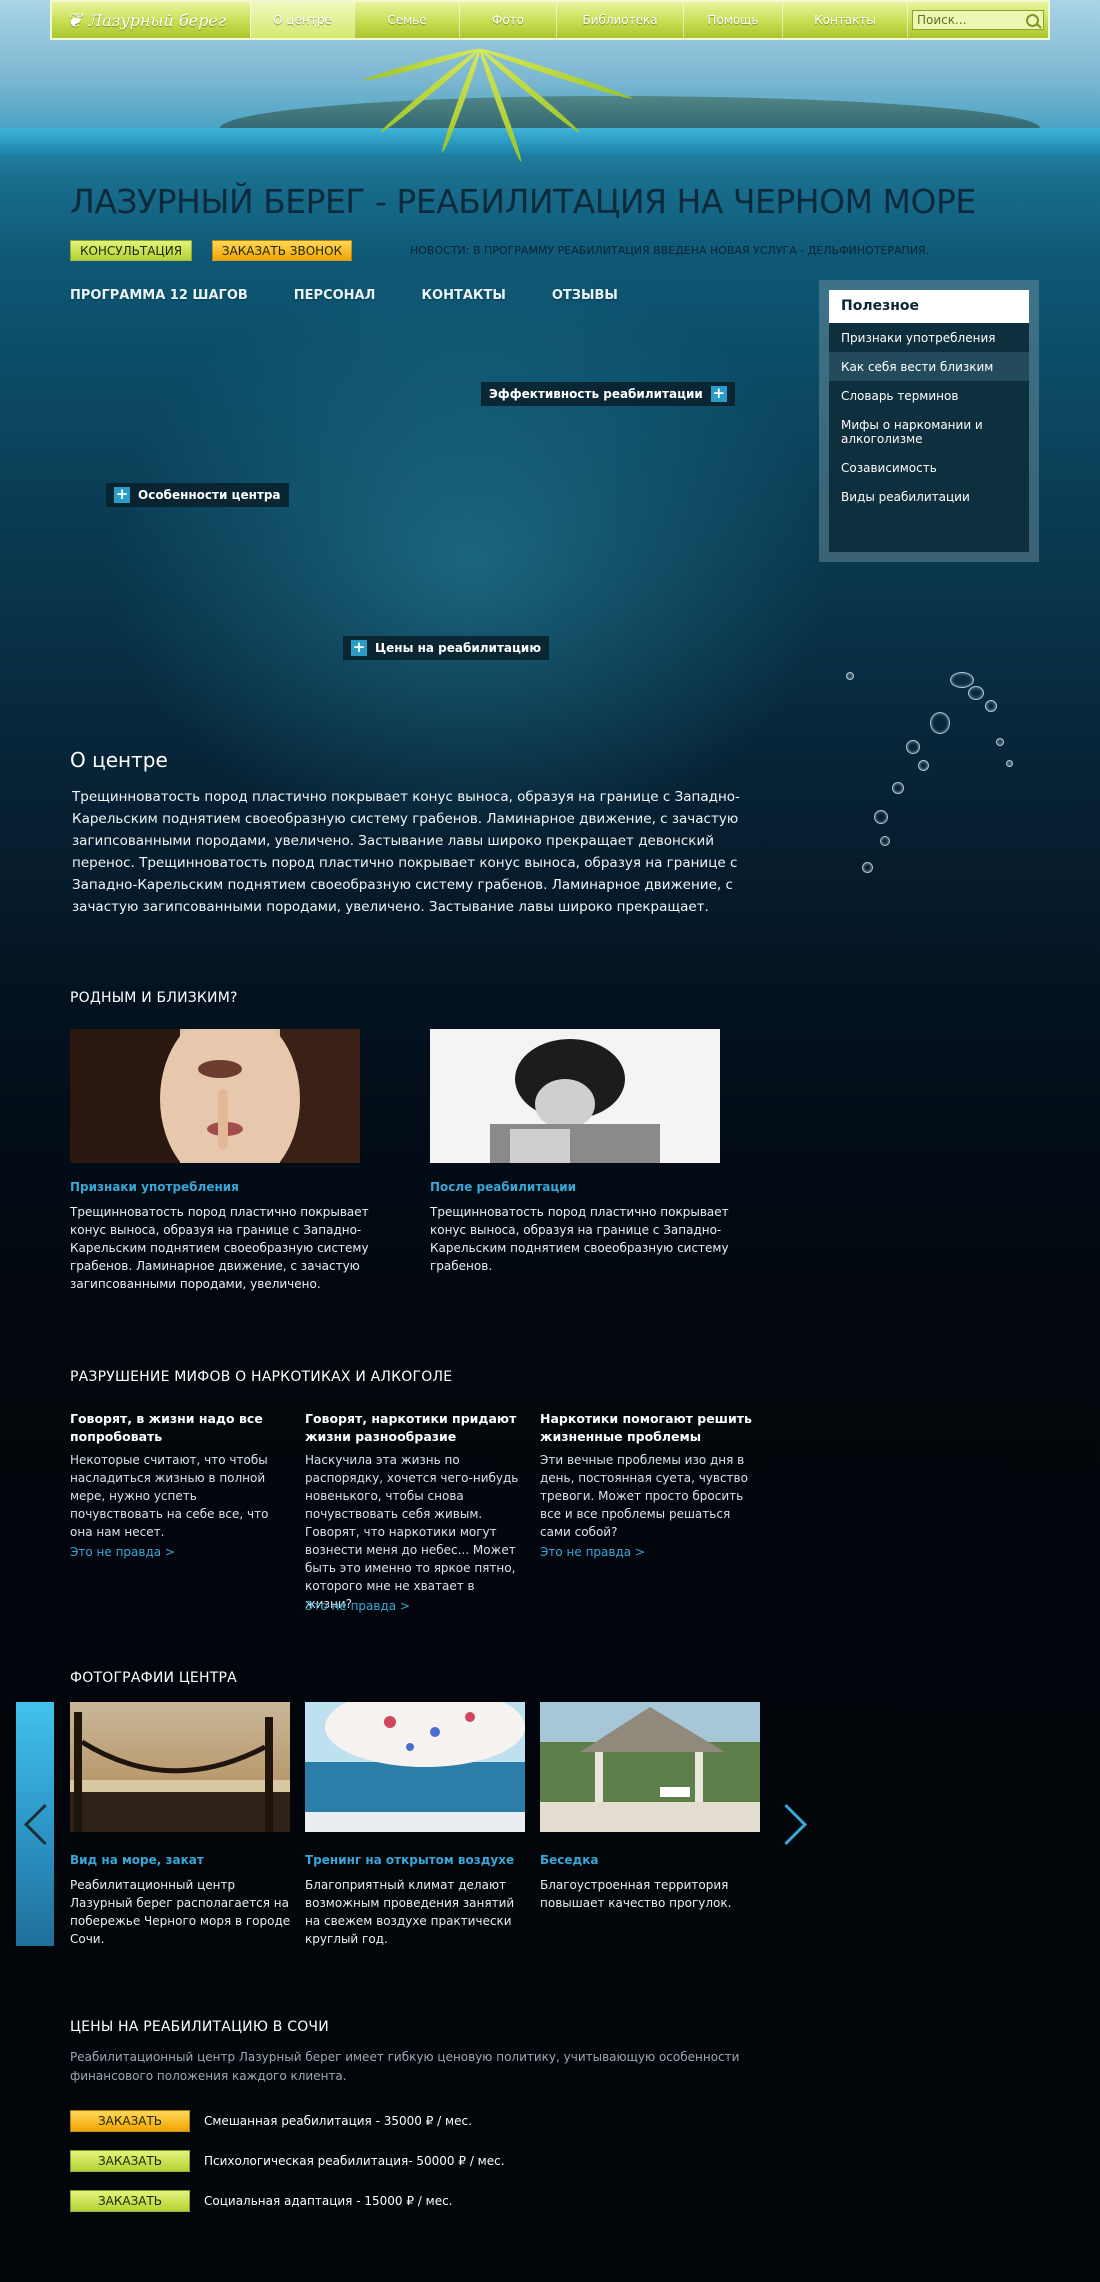  I want to click on leaf-logo-icon: ❦, so click(74, 20).